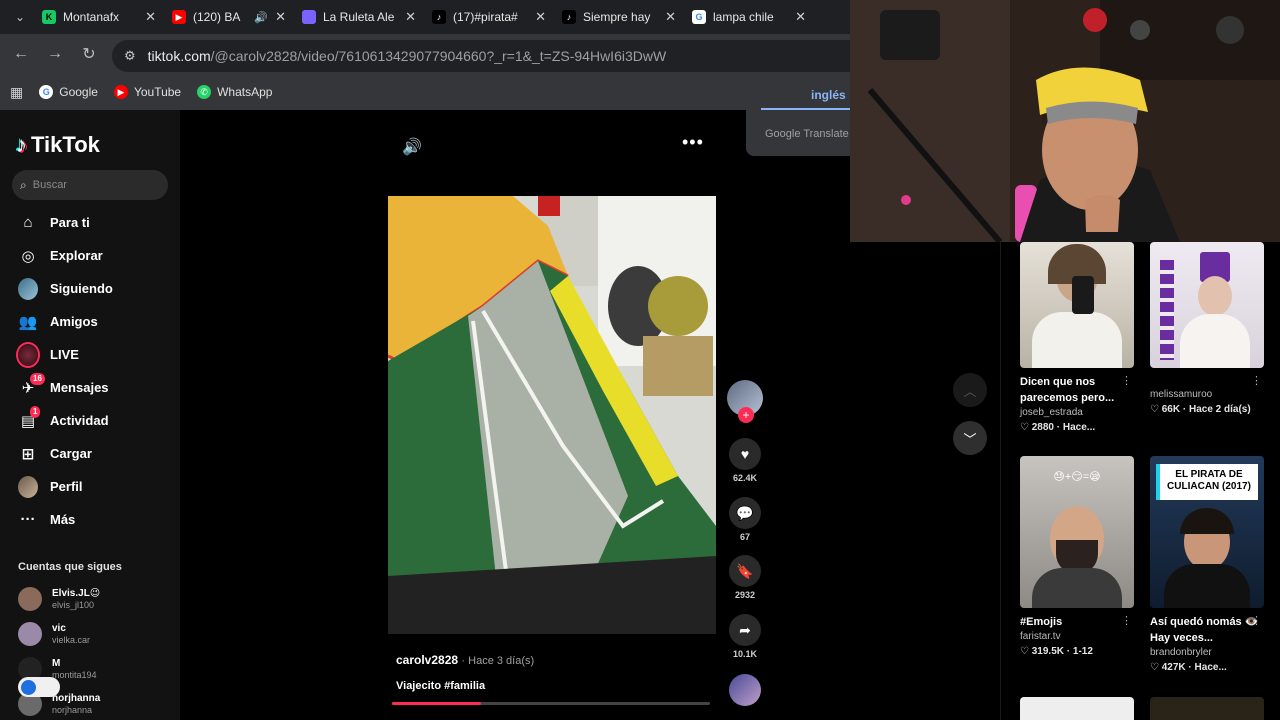  Describe the element at coordinates (90, 222) in the screenshot. I see `sidebar-item-parati: ⌂ Para ti` at that location.